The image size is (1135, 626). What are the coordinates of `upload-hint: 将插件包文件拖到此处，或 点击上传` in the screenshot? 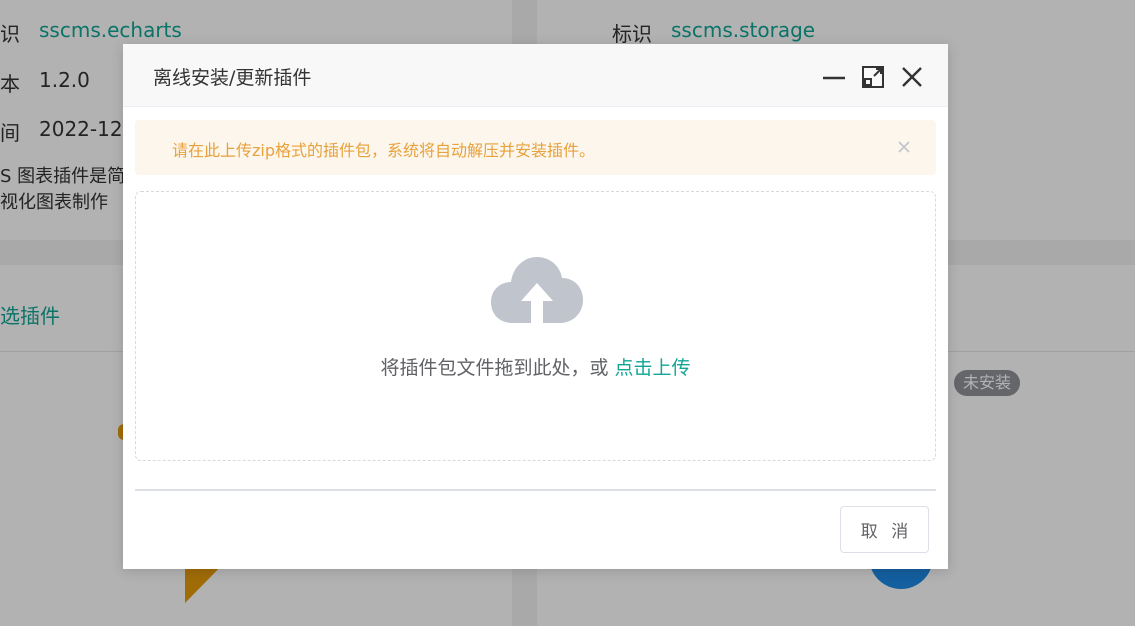 It's located at (535, 366).